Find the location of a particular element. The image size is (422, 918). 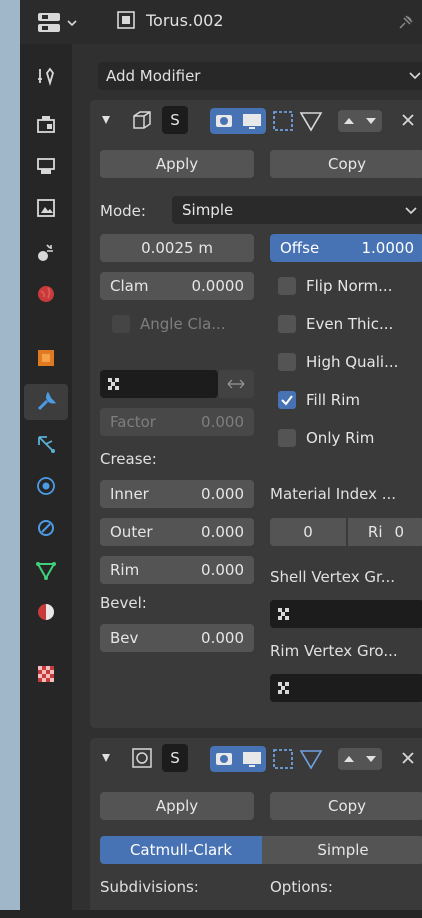

thickness-field: 0.0025 m is located at coordinates (177, 248).